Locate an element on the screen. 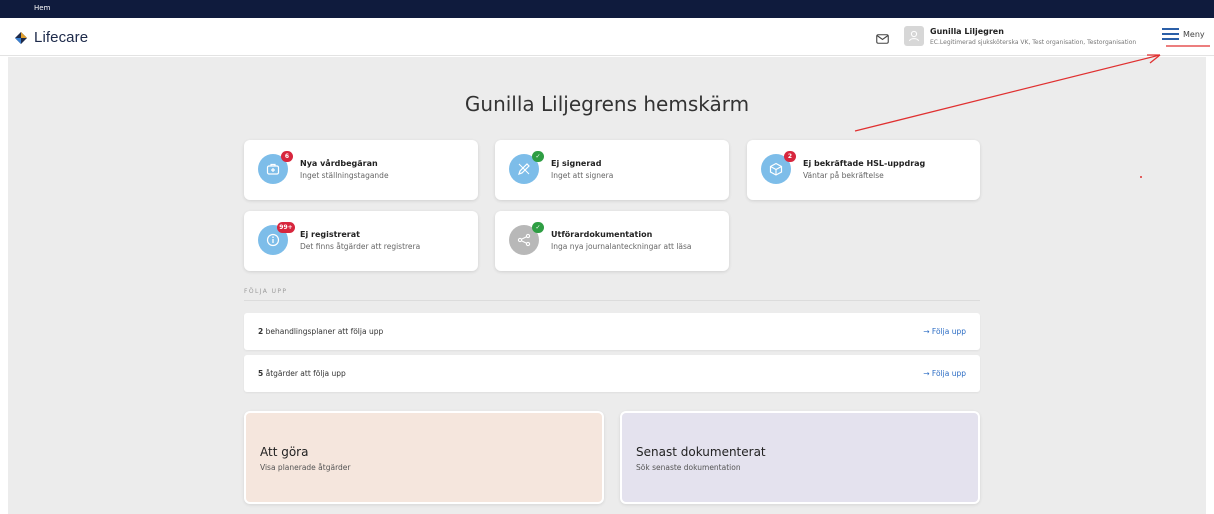 The width and height of the screenshot is (1214, 514). card-subtitle: Visa planerade åtgärder is located at coordinates (305, 467).